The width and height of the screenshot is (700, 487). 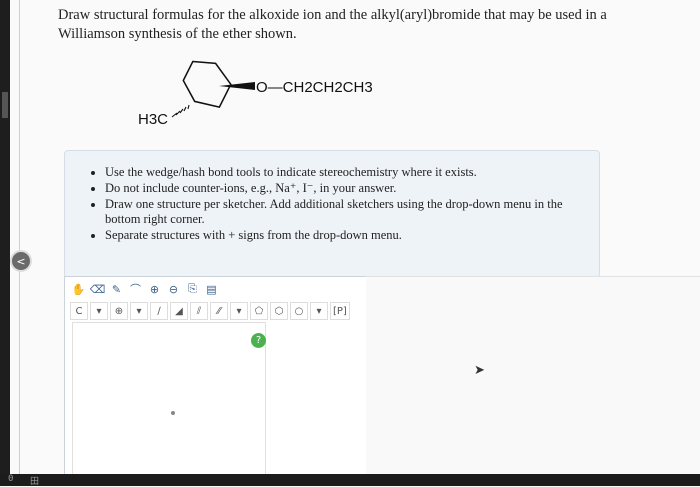 What do you see at coordinates (350, 480) in the screenshot?
I see `bottom-taskbar: 0 田` at bounding box center [350, 480].